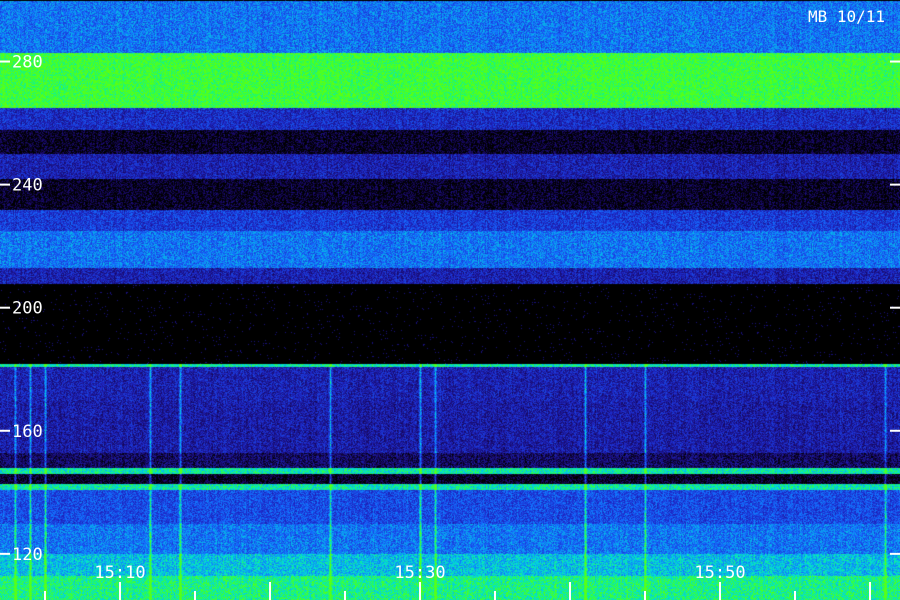  What do you see at coordinates (27, 63) in the screenshot?
I see `y-tick-label: 280` at bounding box center [27, 63].